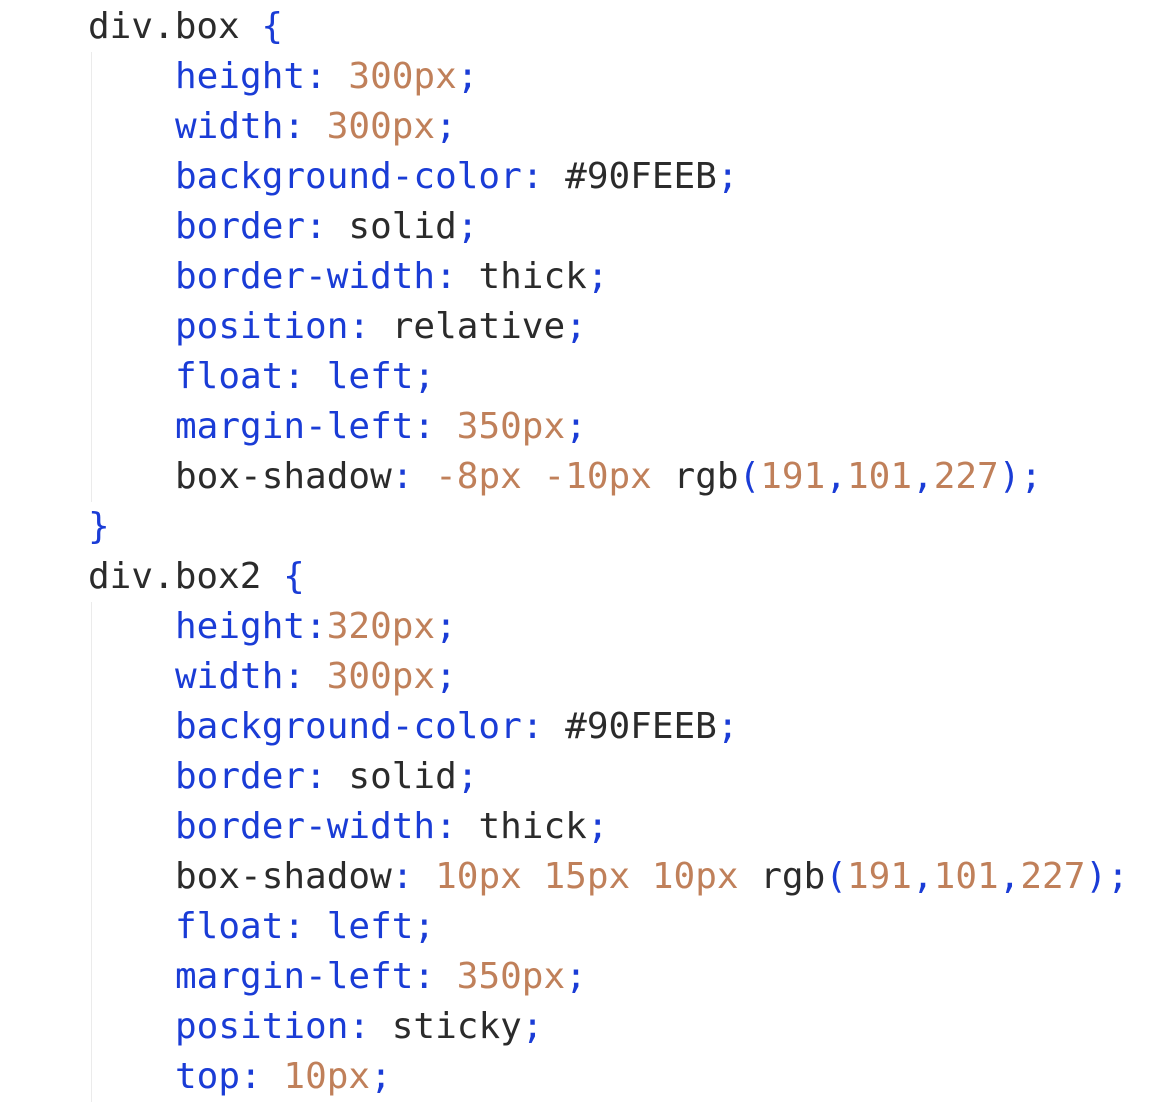 The width and height of the screenshot is (1166, 1108). What do you see at coordinates (478, 326) in the screenshot?
I see `value-token: relative` at bounding box center [478, 326].